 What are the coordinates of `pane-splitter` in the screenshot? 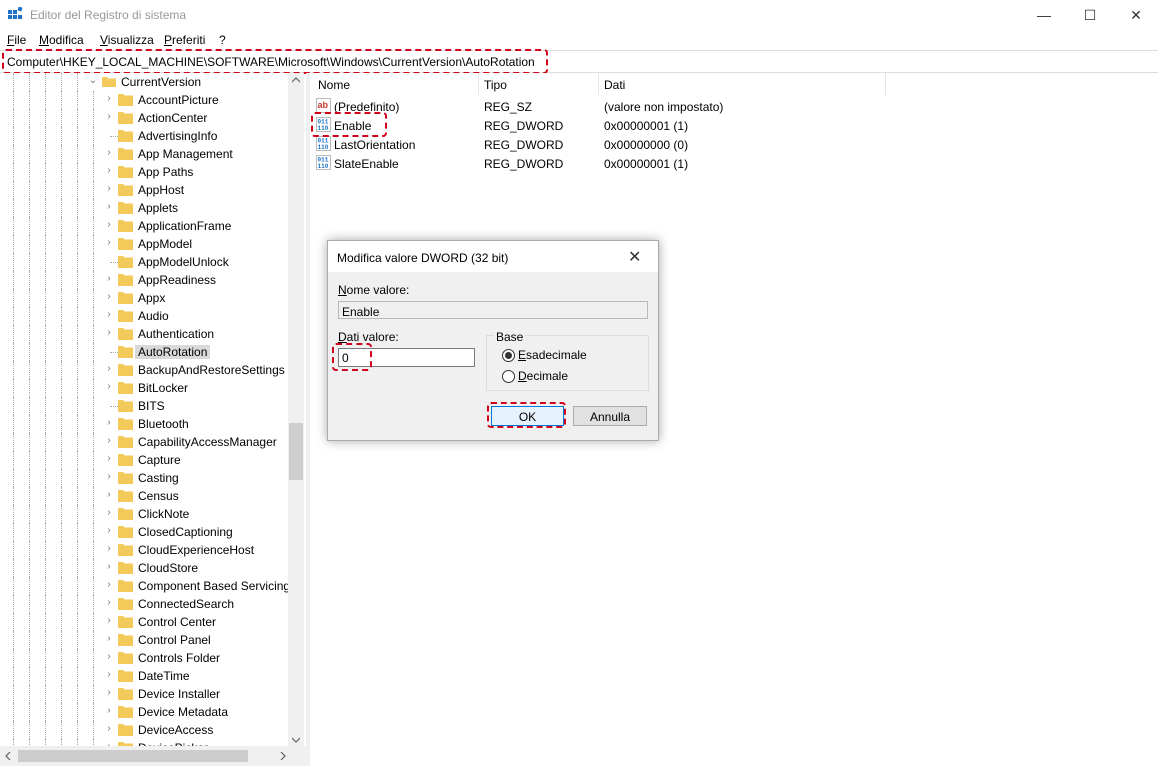 It's located at (308, 419).